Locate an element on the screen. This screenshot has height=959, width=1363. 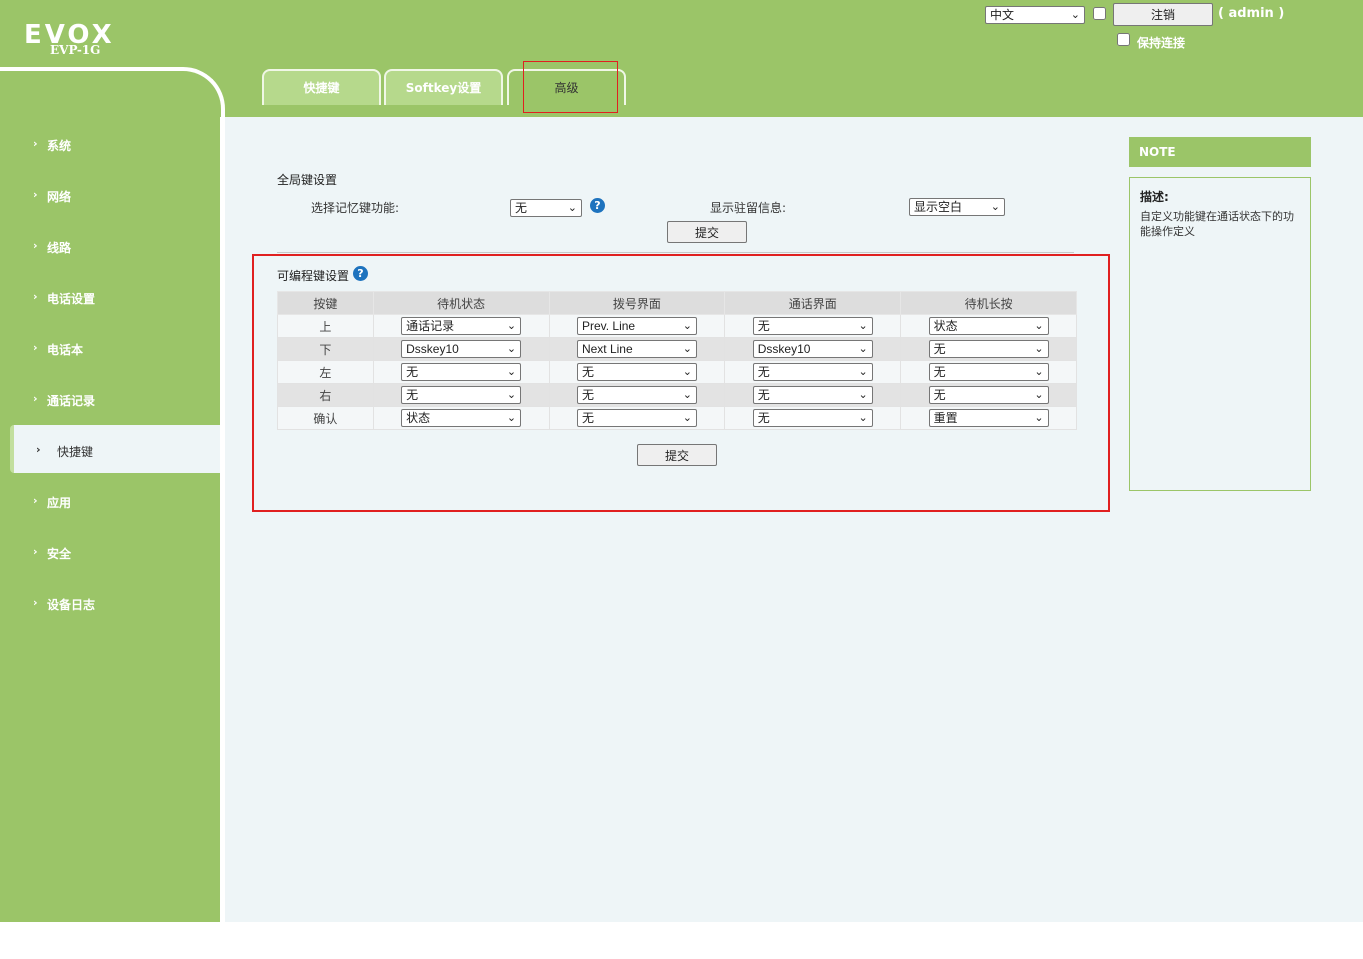
dial-cell: 无 ⌄ is located at coordinates (637, 372).